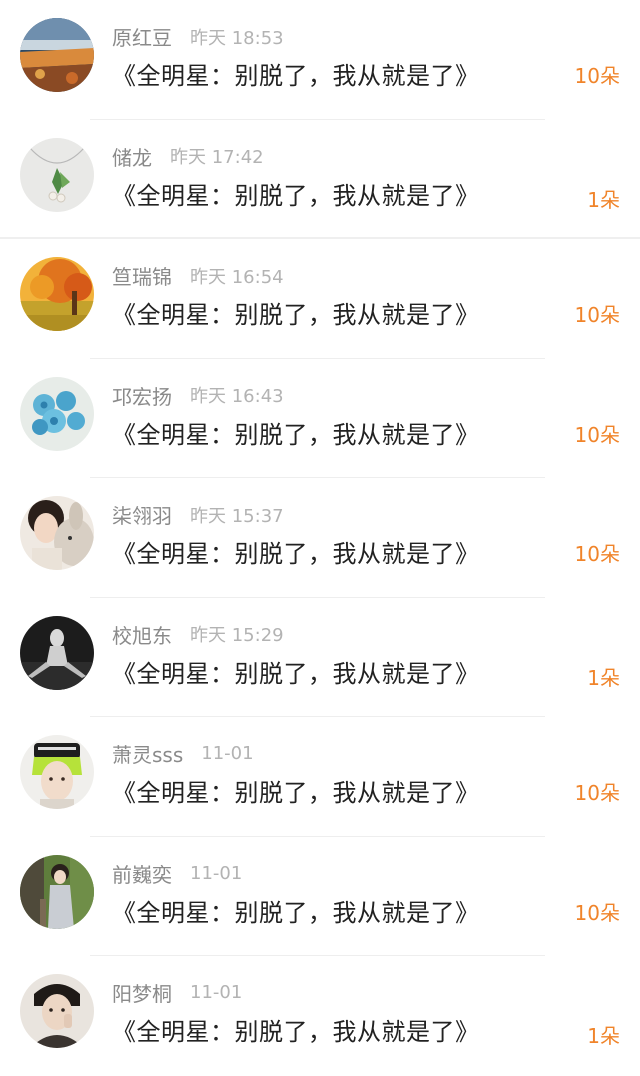 Image resolution: width=640 pixels, height=1076 pixels. Describe the element at coordinates (142, 275) in the screenshot. I see `user-name: 笪瑞锦` at that location.